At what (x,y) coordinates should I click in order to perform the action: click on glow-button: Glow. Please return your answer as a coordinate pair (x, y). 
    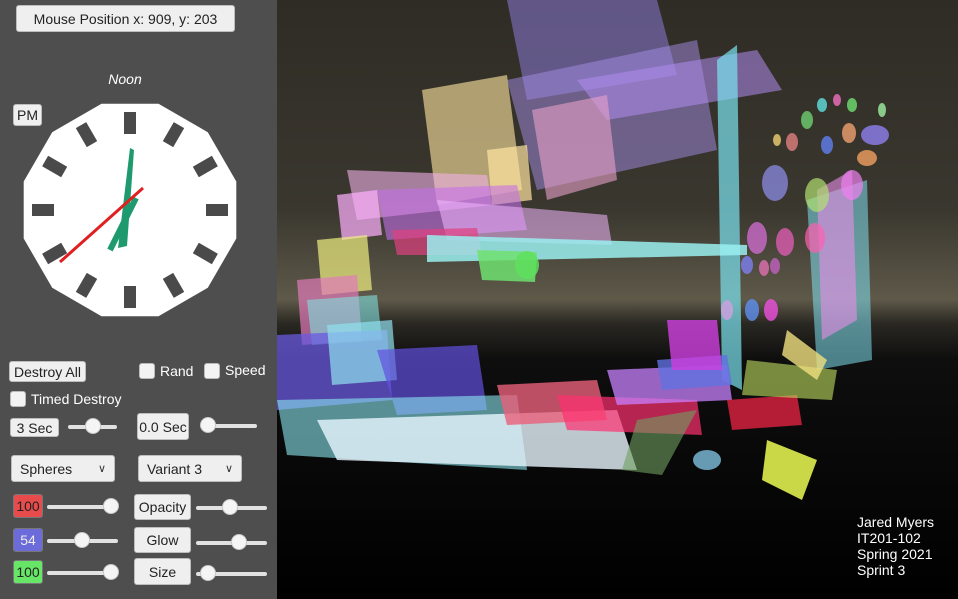
    Looking at the image, I should click on (162, 540).